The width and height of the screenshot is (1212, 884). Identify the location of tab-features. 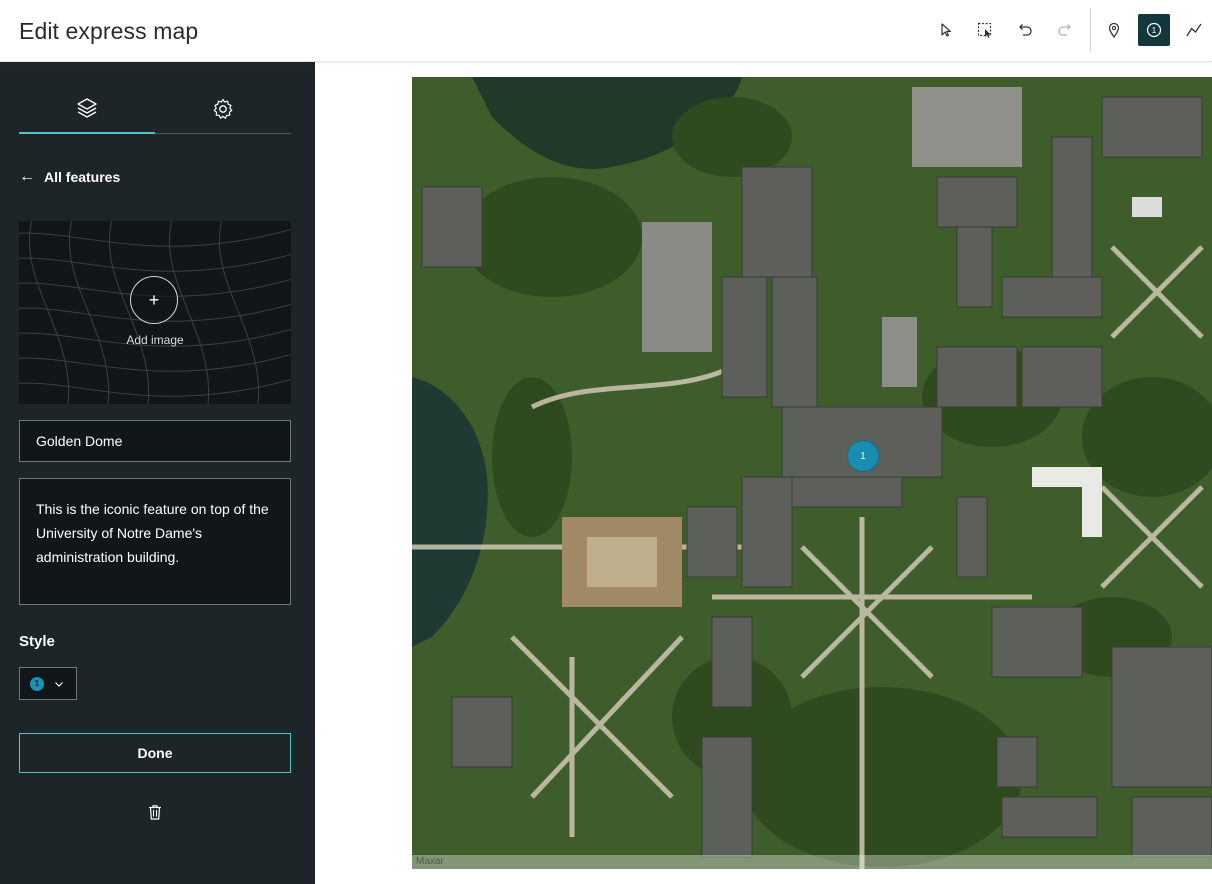
(87, 109).